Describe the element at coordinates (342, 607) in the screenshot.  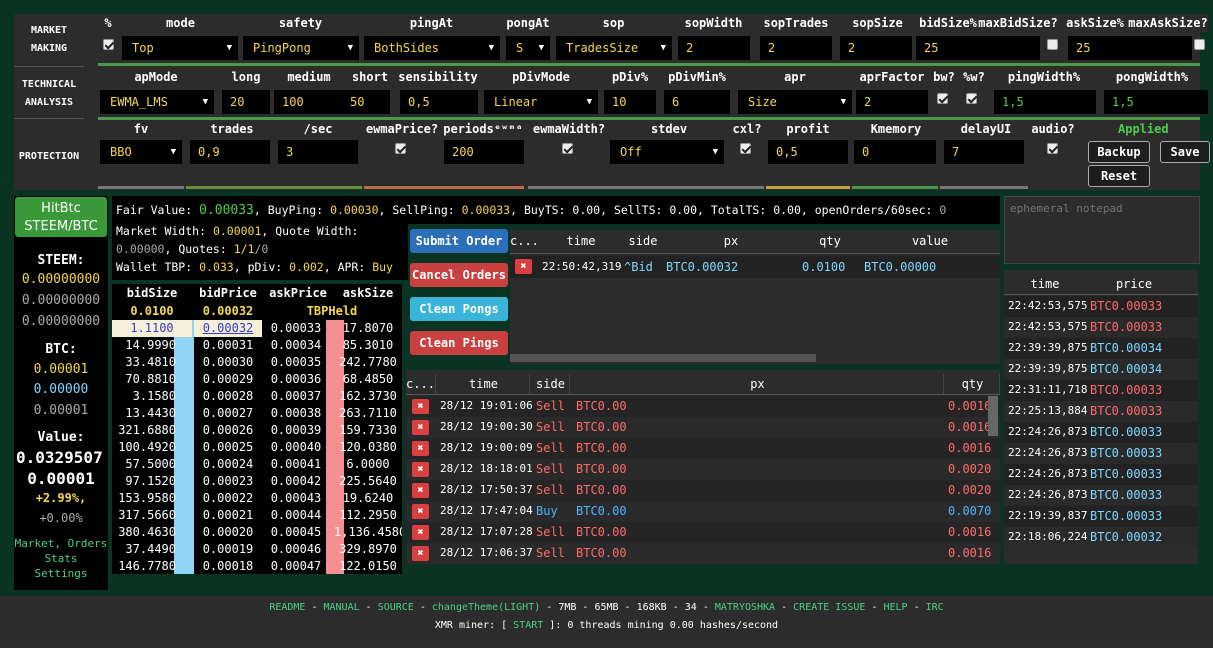
I see `manual-link: MANUAL` at that location.